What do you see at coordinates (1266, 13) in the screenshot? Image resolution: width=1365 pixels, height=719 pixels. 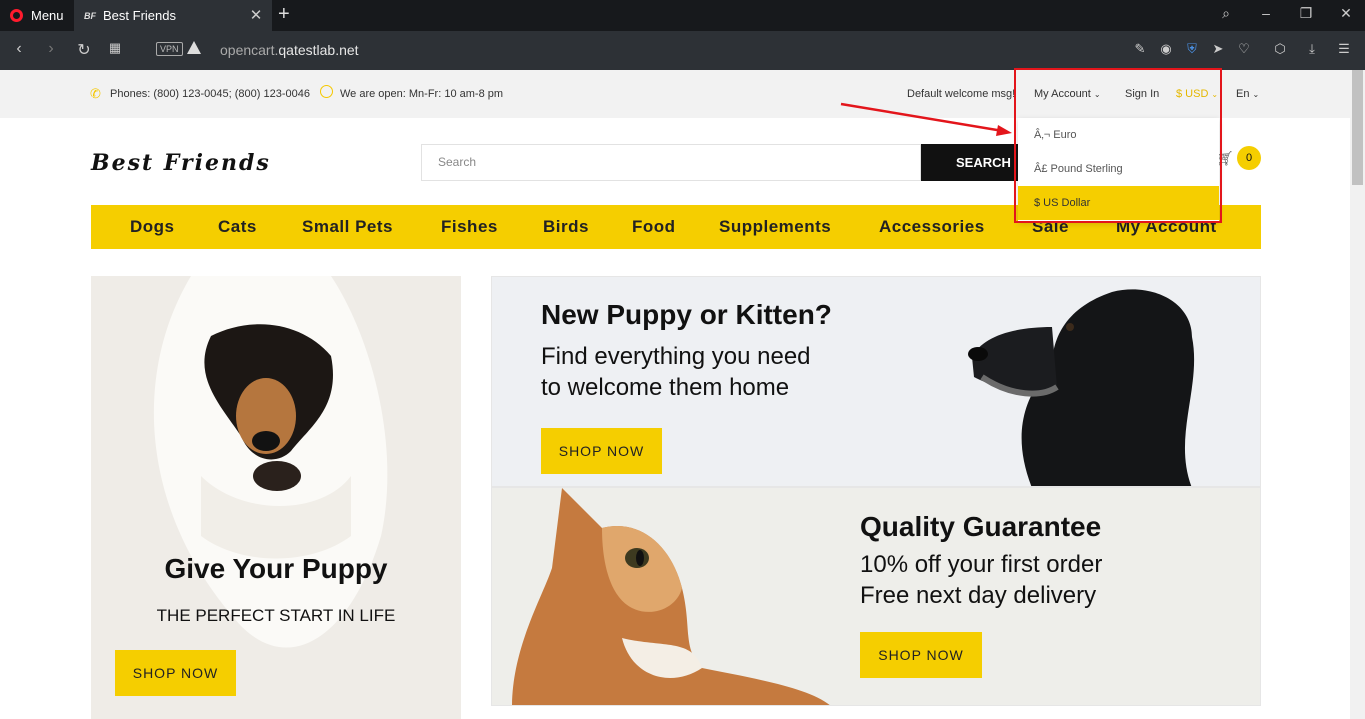 I see `minimize-icon: –` at bounding box center [1266, 13].